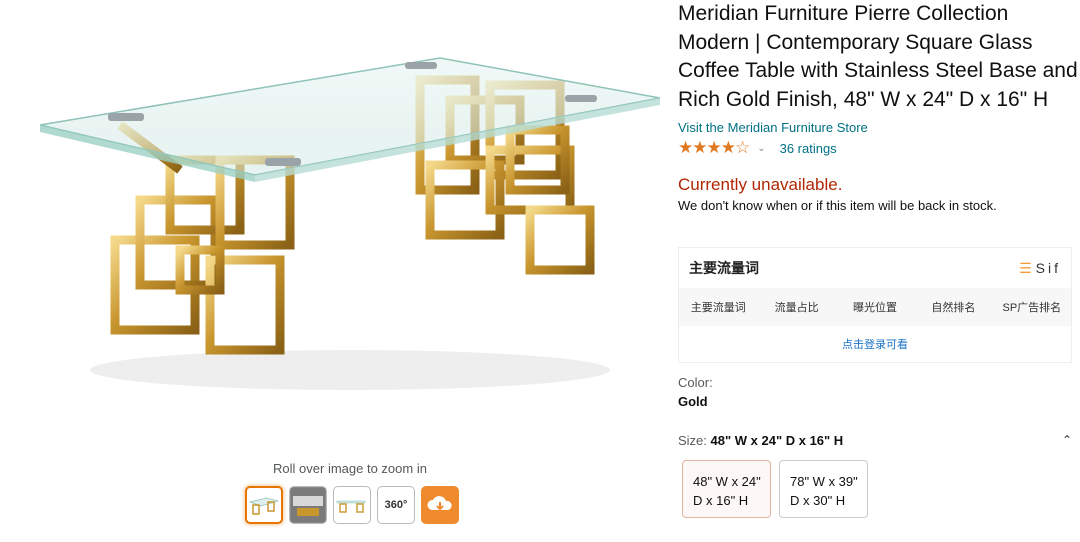 This screenshot has height=542, width=1080. Describe the element at coordinates (953, 308) in the screenshot. I see `sif-column-header: 自然排名` at that location.